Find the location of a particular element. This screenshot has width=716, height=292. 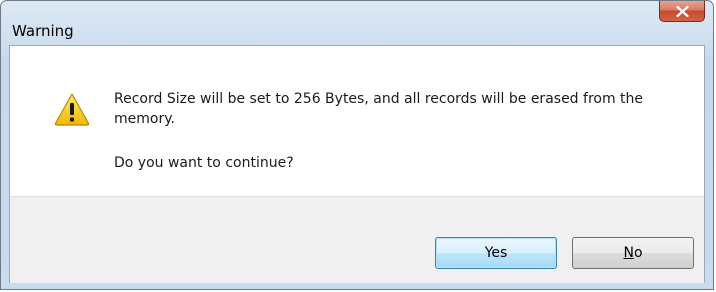

no-button: No is located at coordinates (633, 253).